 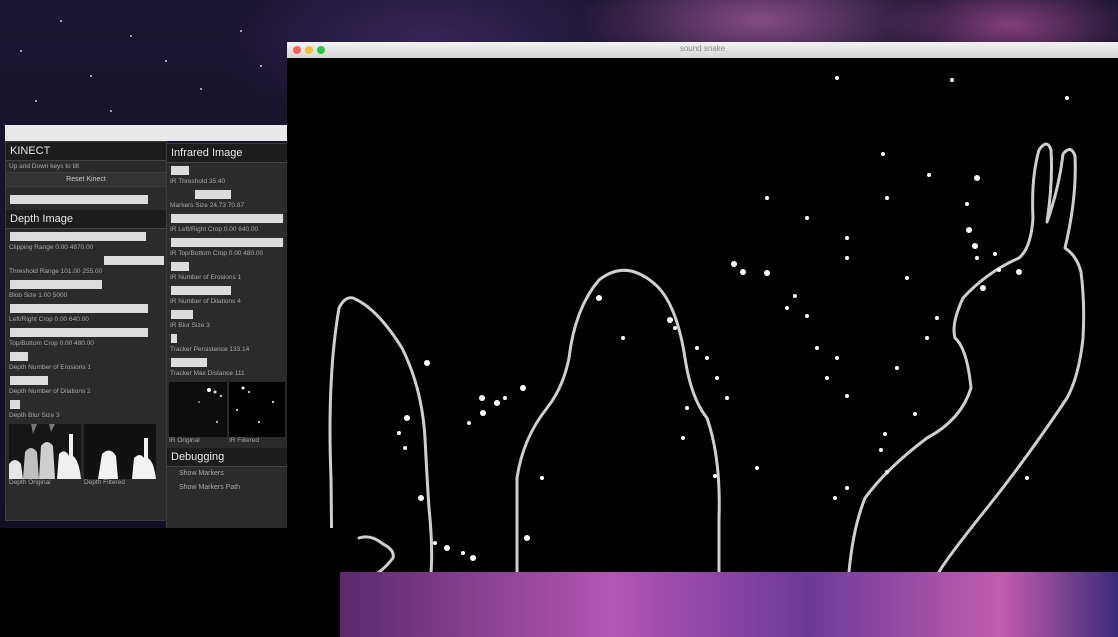 What do you see at coordinates (78, 236) in the screenshot?
I see `clipping-range-slider` at bounding box center [78, 236].